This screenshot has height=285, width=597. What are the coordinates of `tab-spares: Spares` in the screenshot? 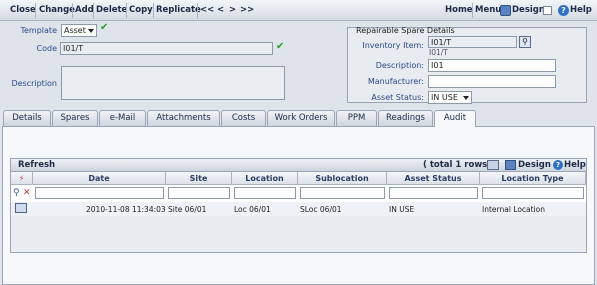 It's located at (75, 118).